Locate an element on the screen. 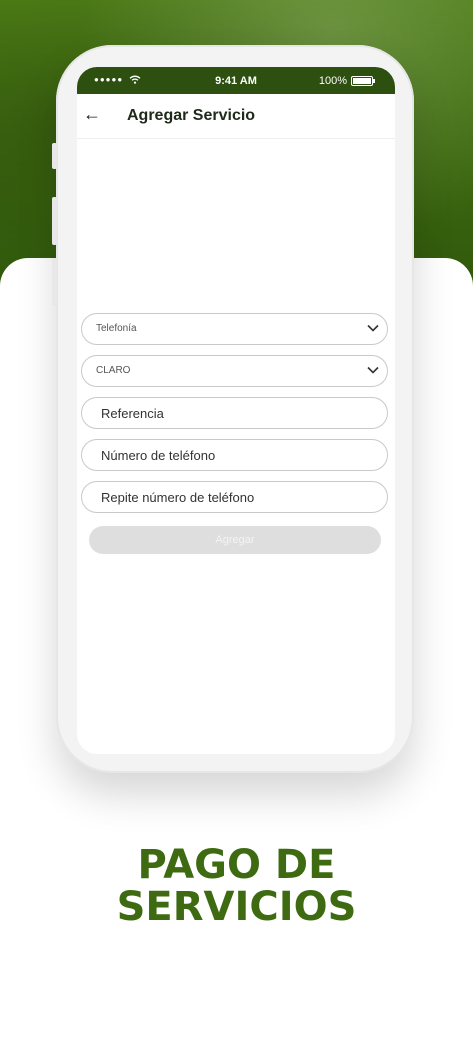  phone-number-confirm-placeholder: Repite número de teléfono is located at coordinates (178, 497).